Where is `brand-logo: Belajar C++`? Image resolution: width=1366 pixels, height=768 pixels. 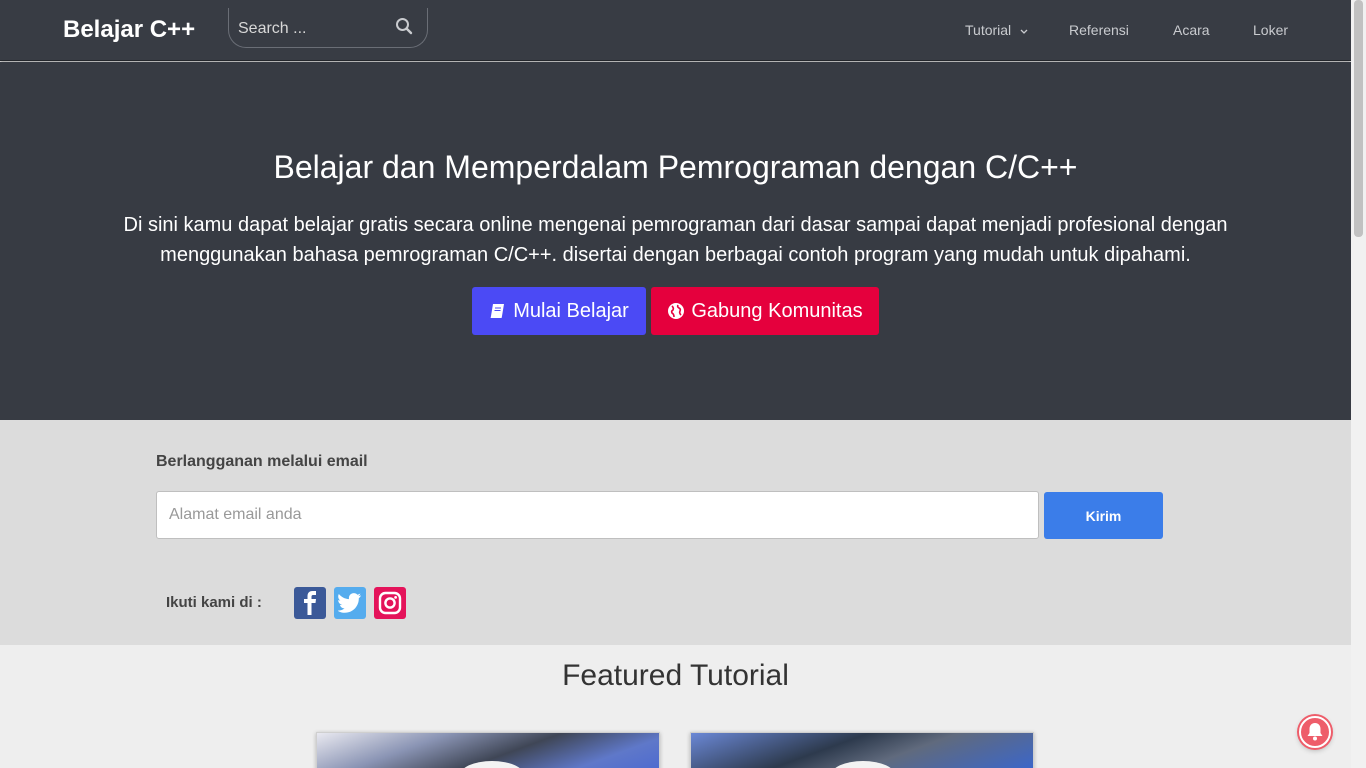 brand-logo: Belajar C++ is located at coordinates (129, 30).